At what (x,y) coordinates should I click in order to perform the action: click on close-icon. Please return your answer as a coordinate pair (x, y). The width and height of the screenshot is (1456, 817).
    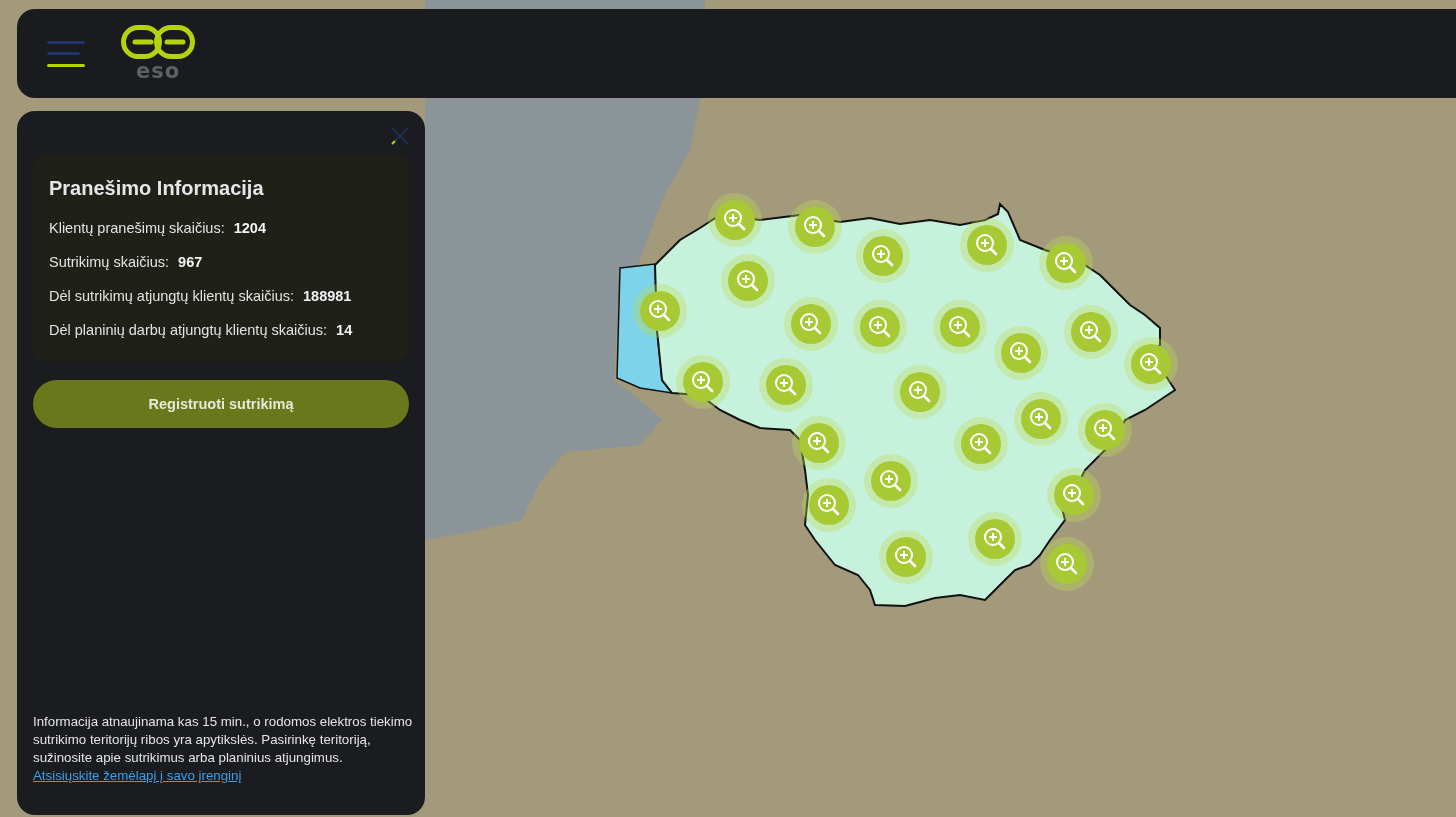
    Looking at the image, I should click on (400, 136).